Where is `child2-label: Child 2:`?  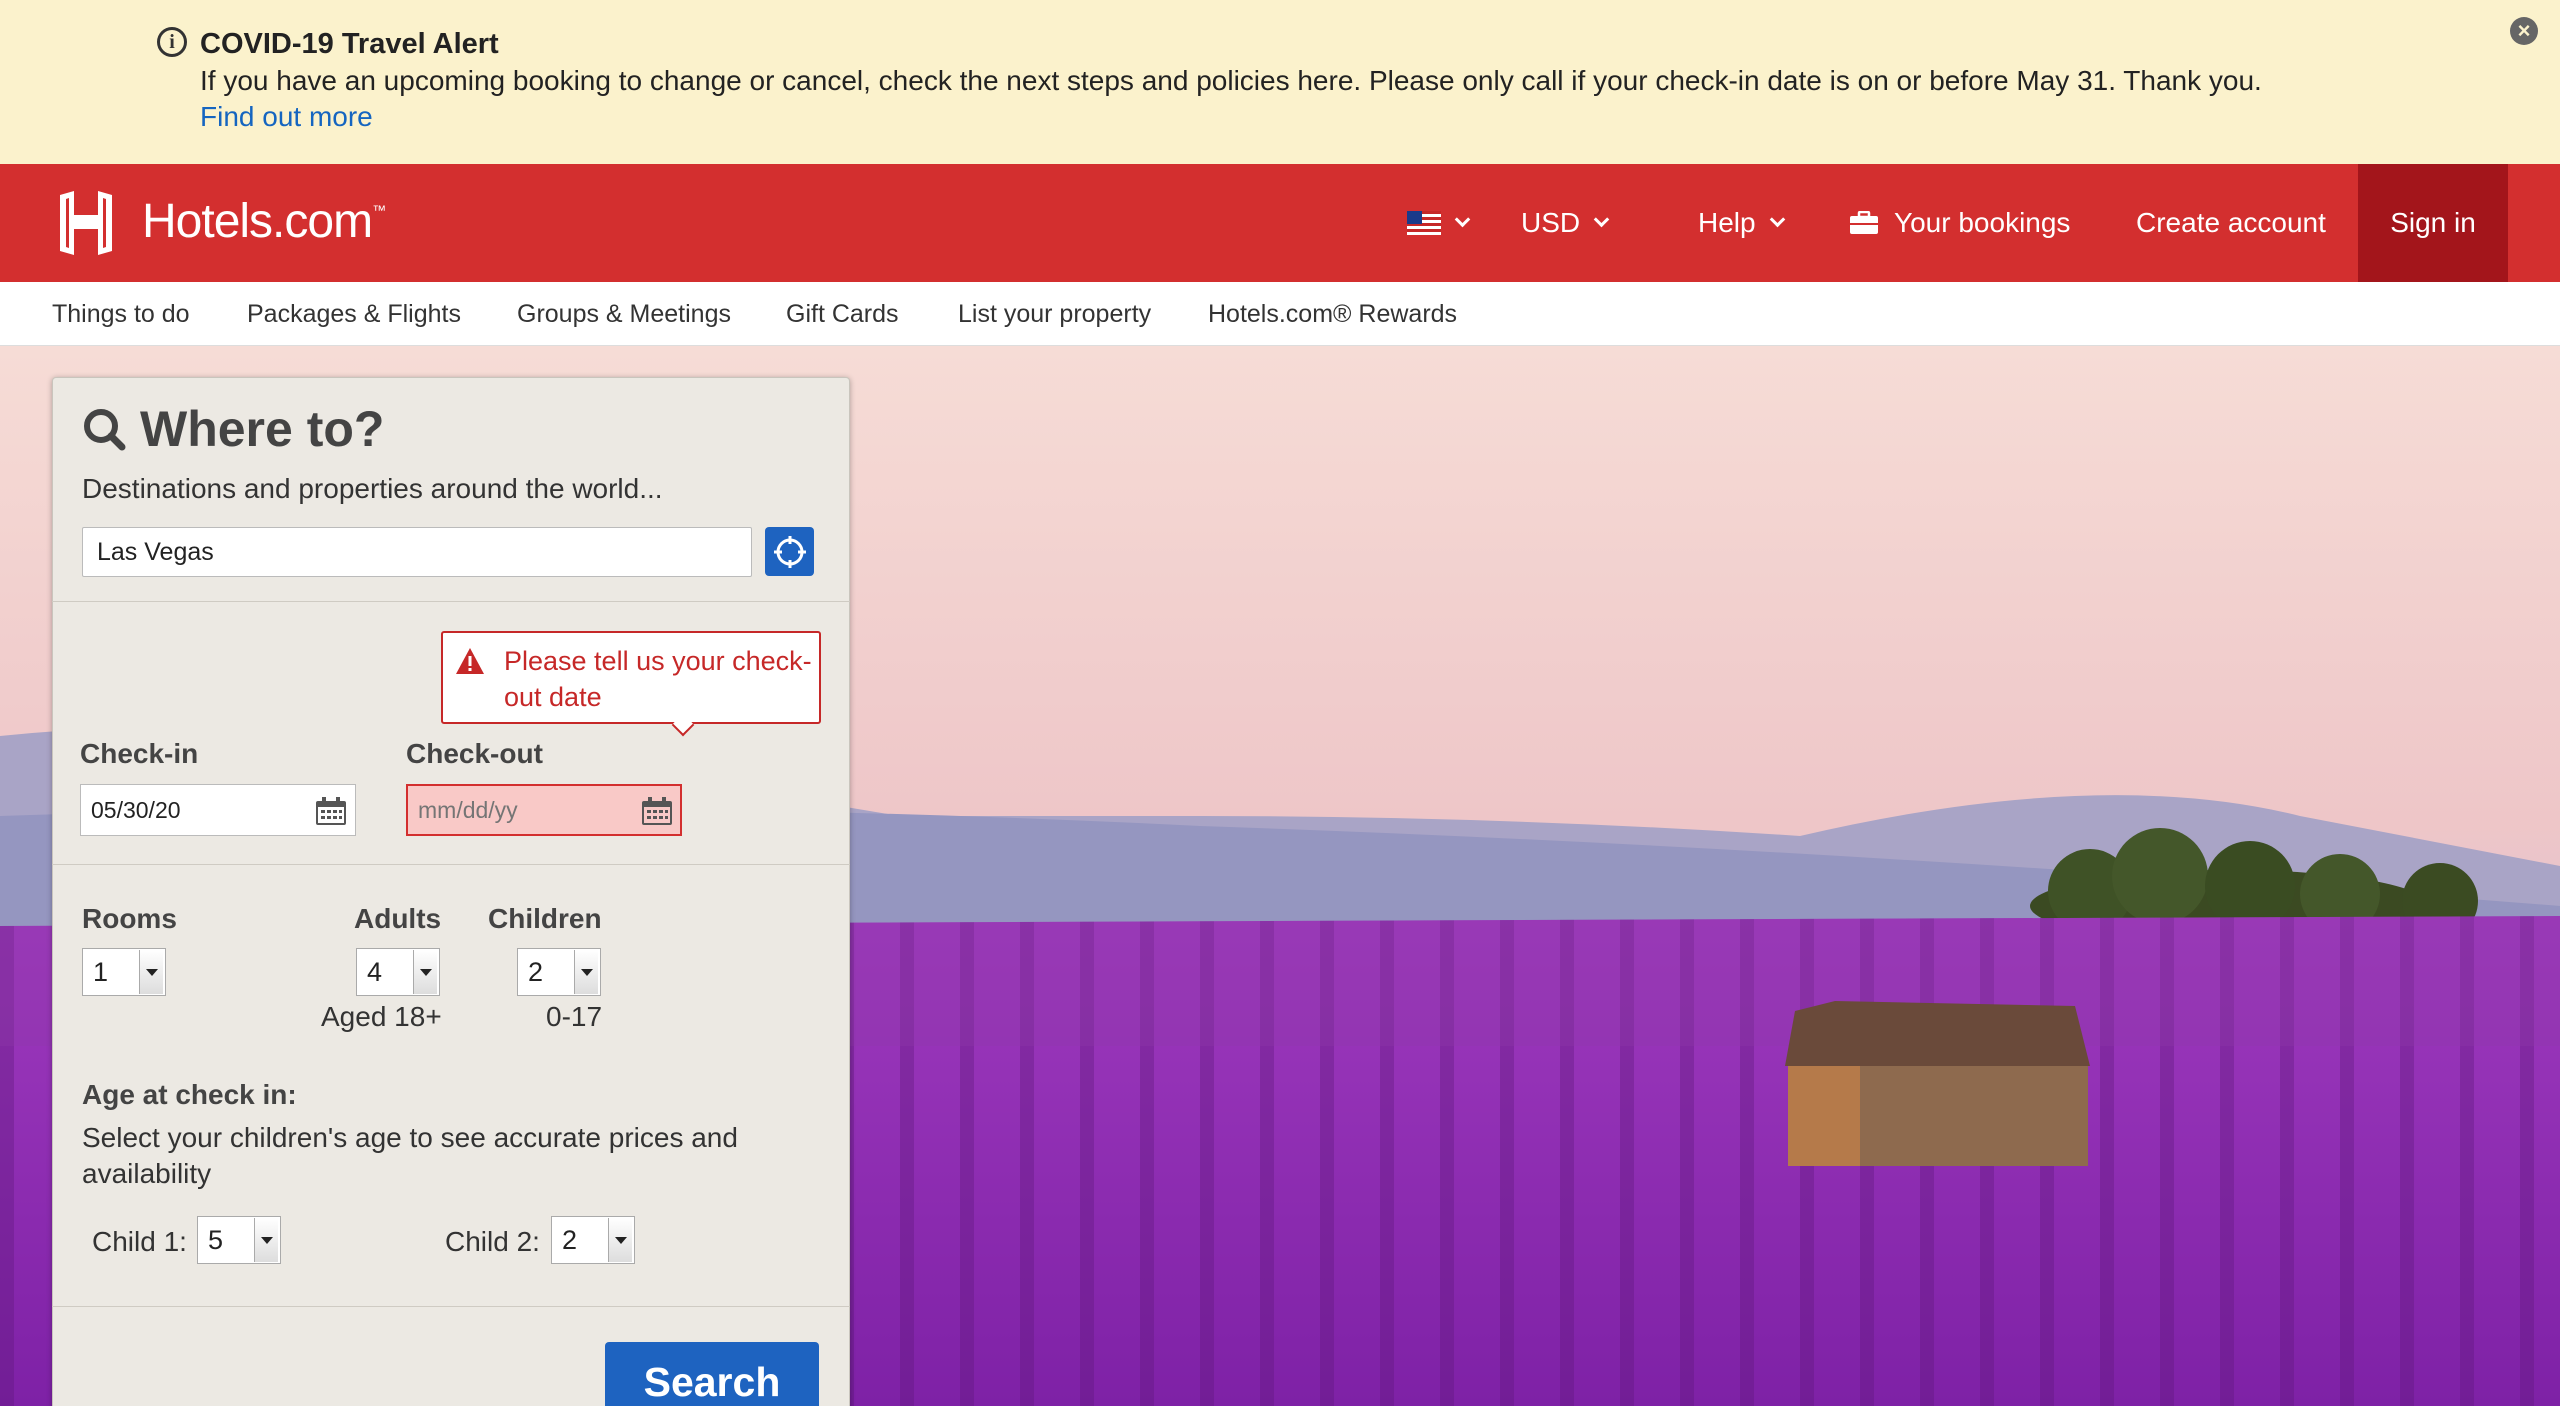 child2-label: Child 2: is located at coordinates (492, 1241).